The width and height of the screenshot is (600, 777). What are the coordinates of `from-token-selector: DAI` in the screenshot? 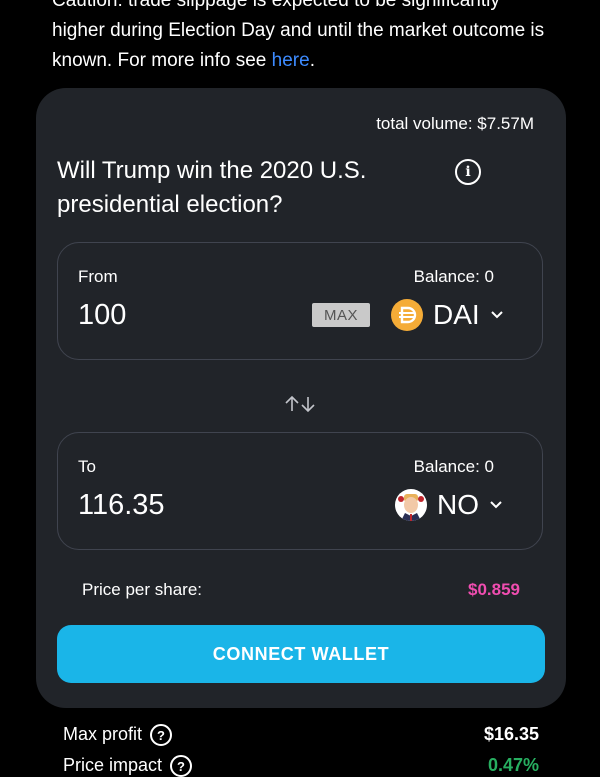 It's located at (447, 315).